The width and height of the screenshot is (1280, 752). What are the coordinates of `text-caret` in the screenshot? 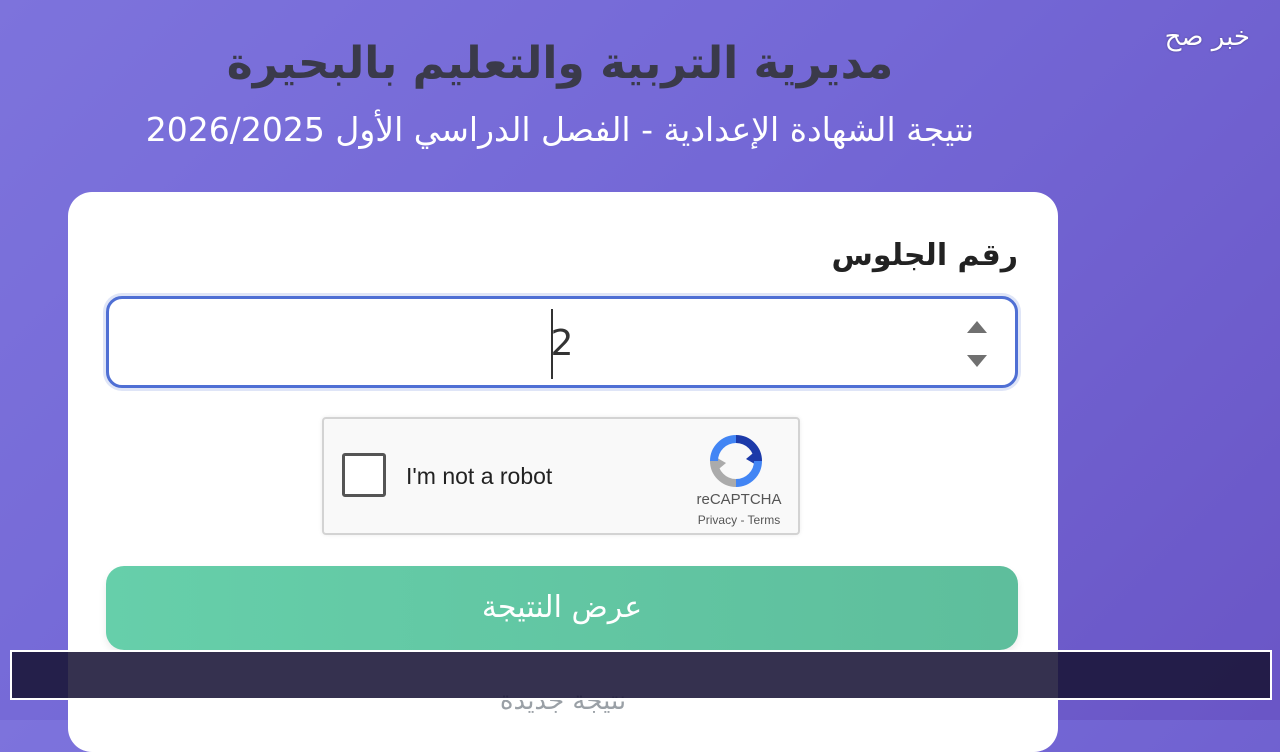 It's located at (552, 344).